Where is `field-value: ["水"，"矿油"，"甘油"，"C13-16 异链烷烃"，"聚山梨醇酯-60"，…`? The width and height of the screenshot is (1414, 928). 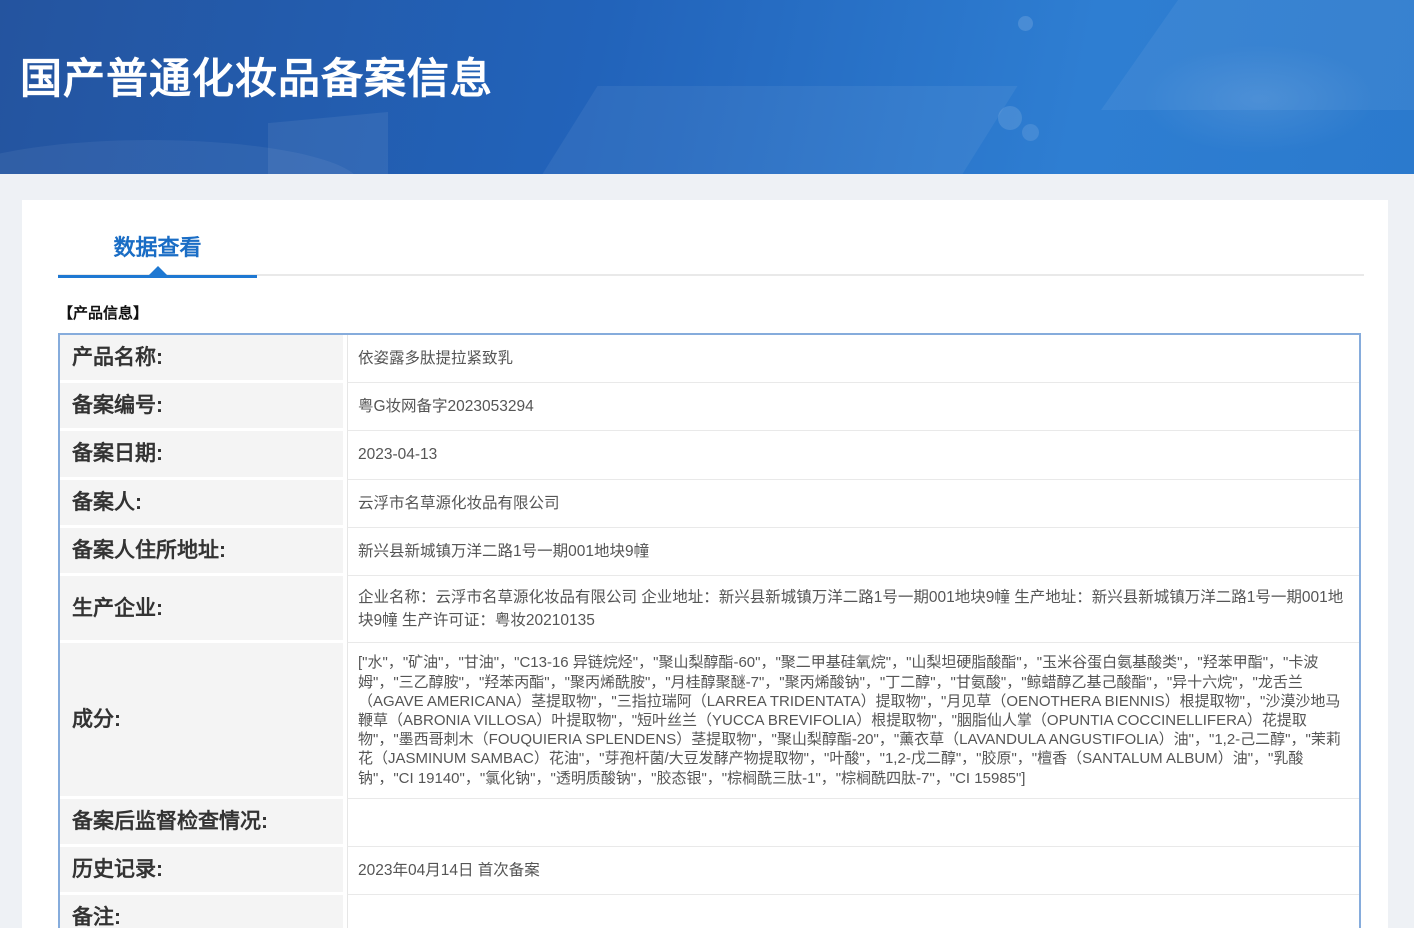
field-value: ["水"，"矿油"，"甘油"，"C13-16 异链烷烃"，"聚山梨醇酯-60"，… is located at coordinates (853, 721).